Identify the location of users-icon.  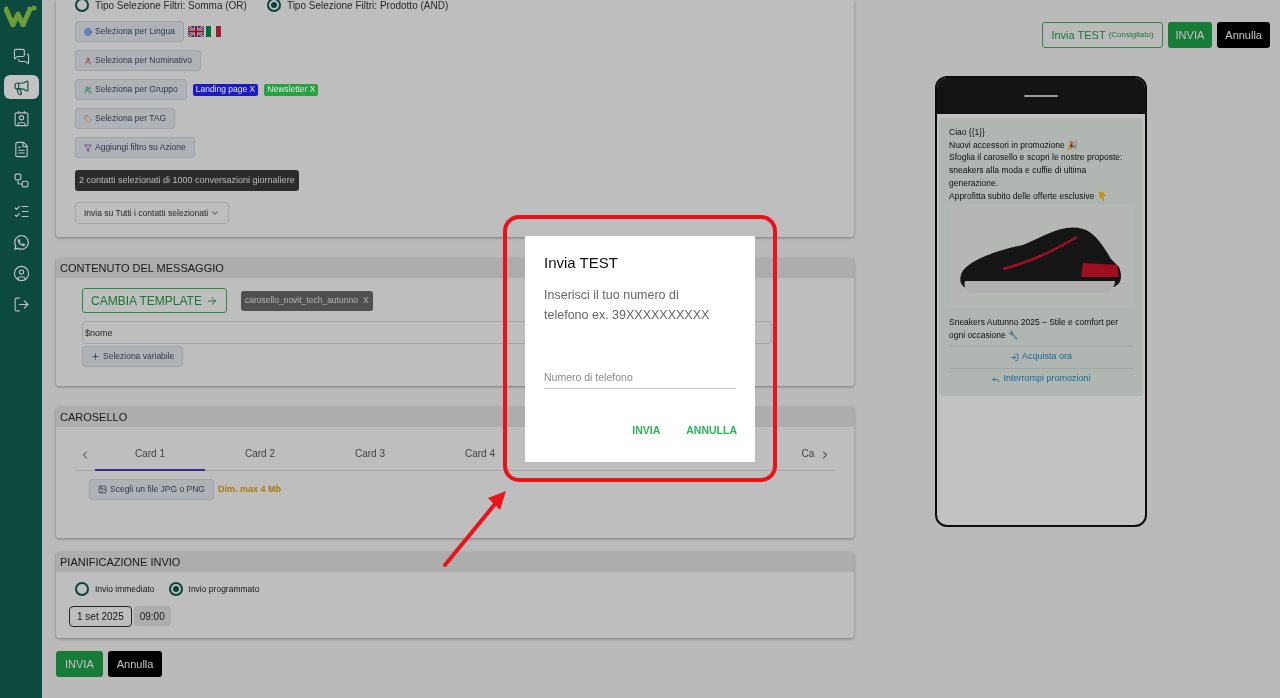
(88, 89).